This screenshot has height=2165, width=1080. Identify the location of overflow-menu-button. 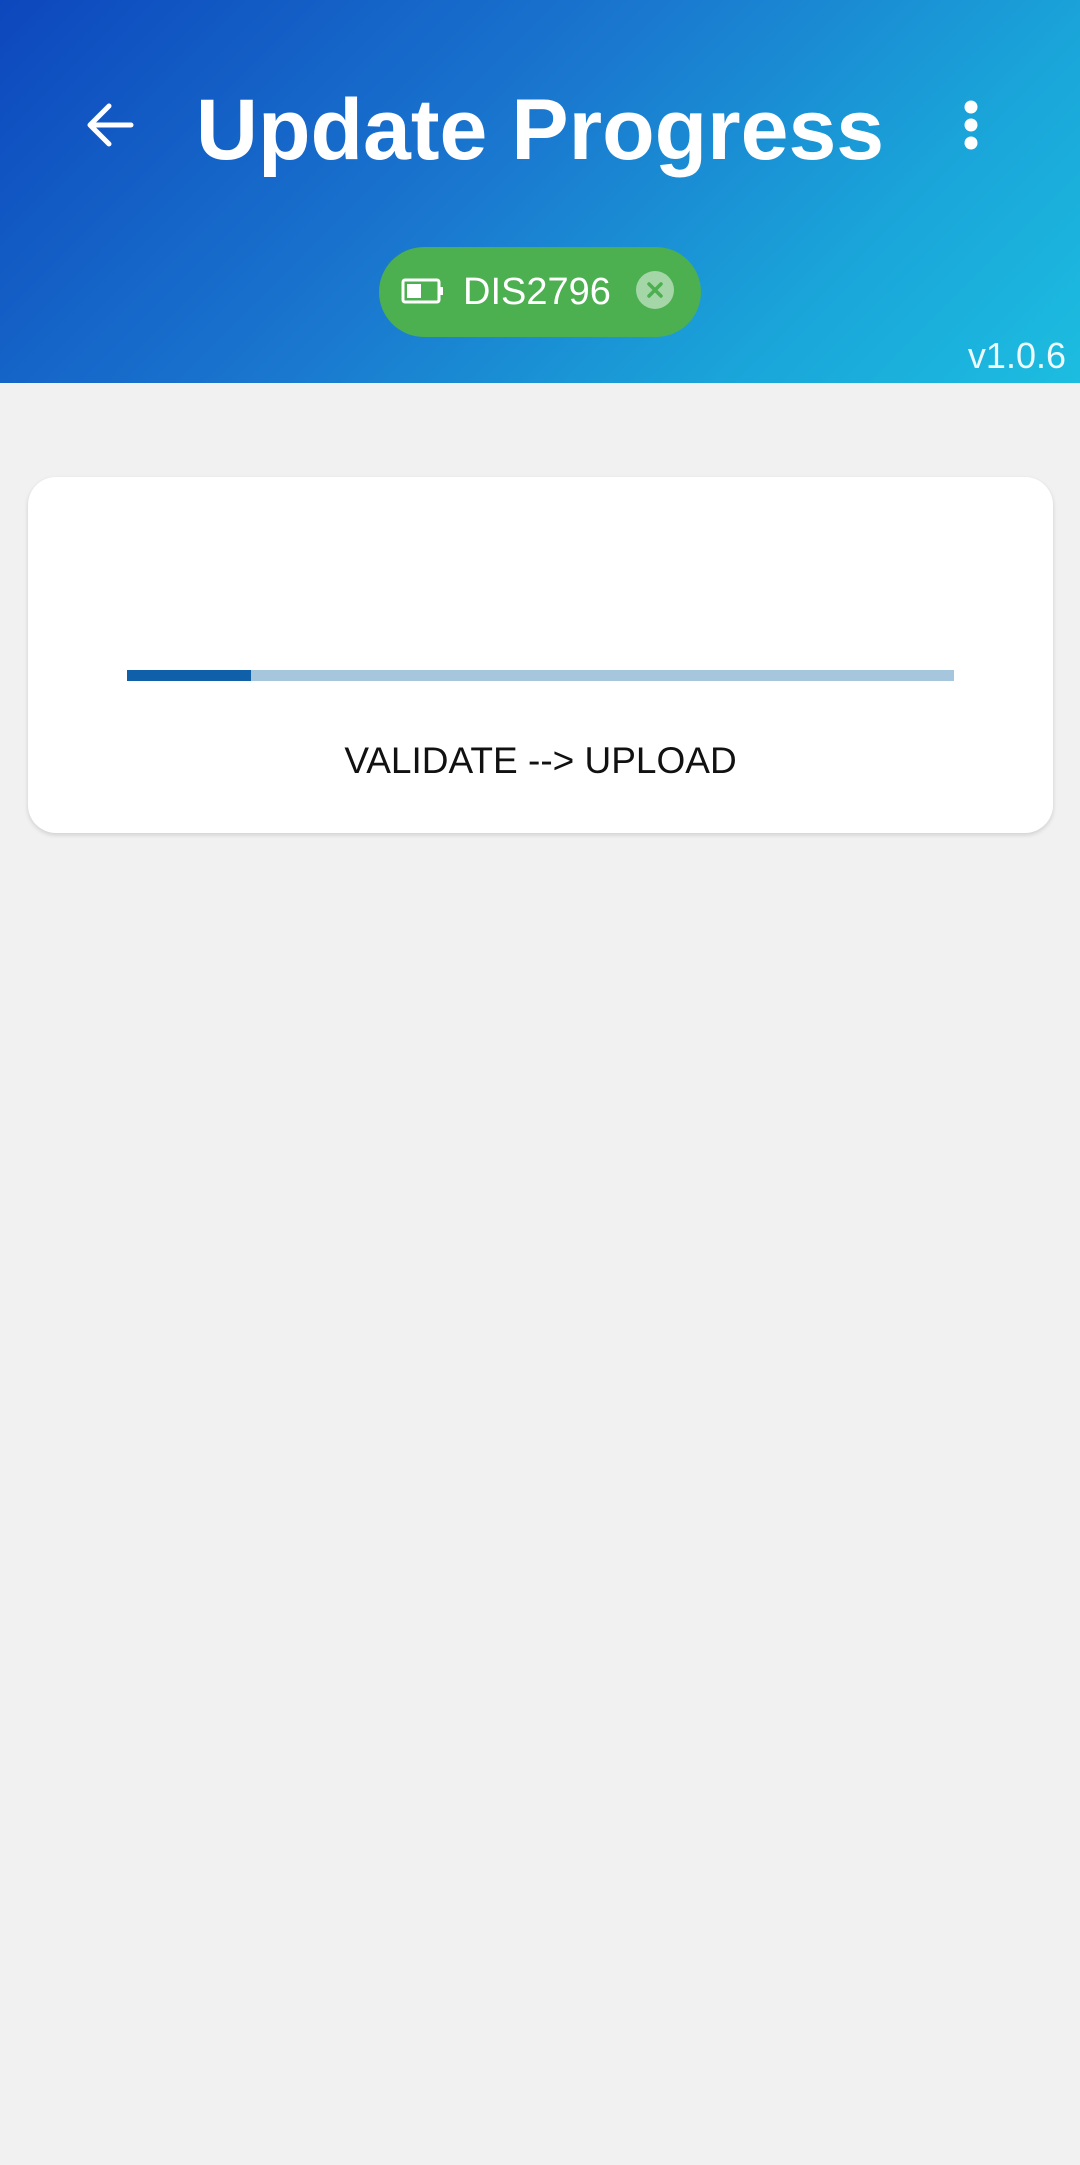
(971, 125).